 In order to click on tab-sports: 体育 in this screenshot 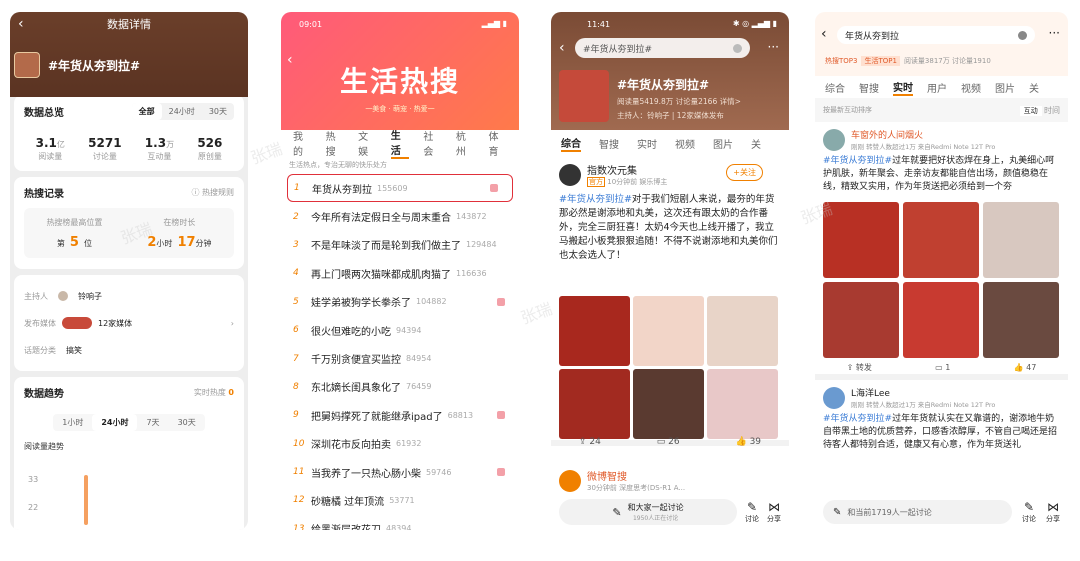, I will do `click(497, 143)`.